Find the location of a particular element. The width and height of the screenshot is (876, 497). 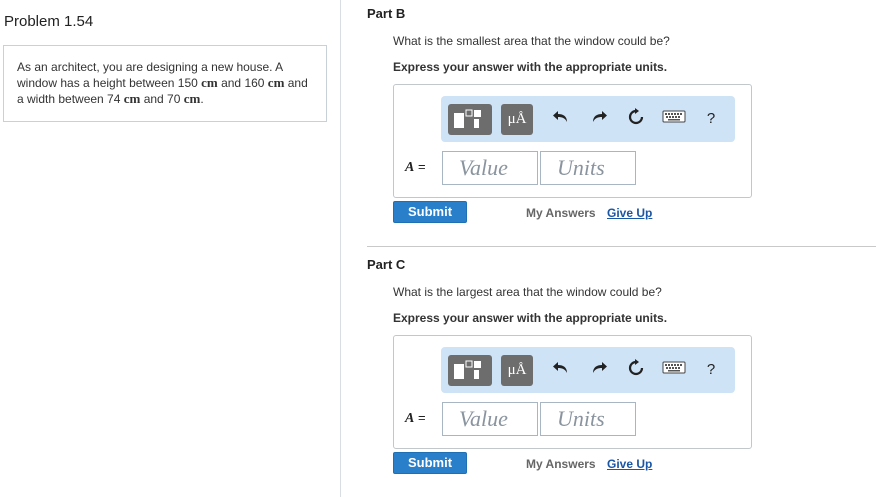

part-divider is located at coordinates (621, 246).